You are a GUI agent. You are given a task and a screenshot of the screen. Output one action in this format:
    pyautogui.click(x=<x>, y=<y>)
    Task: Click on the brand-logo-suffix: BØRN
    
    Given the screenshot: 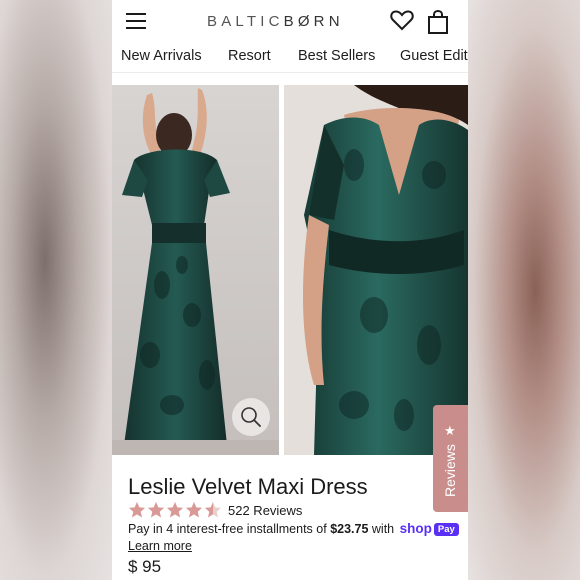 What is the action you would take?
    pyautogui.click(x=313, y=21)
    